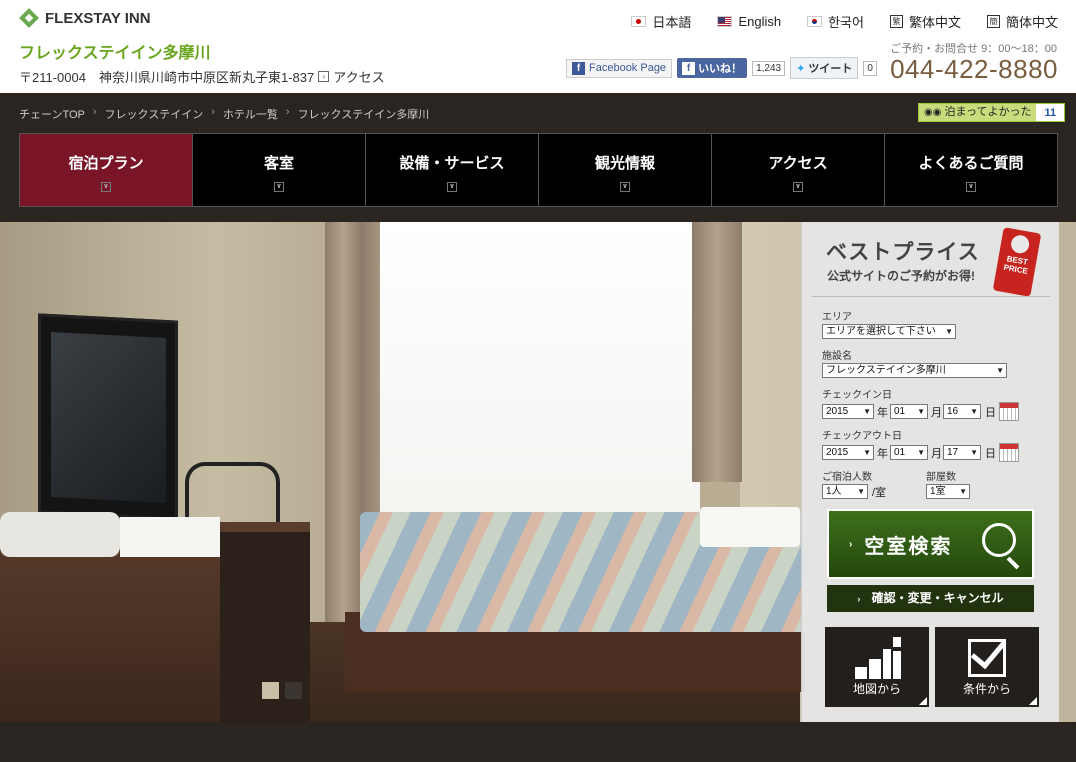 This screenshot has width=1076, height=762. Describe the element at coordinates (848, 411) in the screenshot. I see `checkin-year-select: 2015` at that location.